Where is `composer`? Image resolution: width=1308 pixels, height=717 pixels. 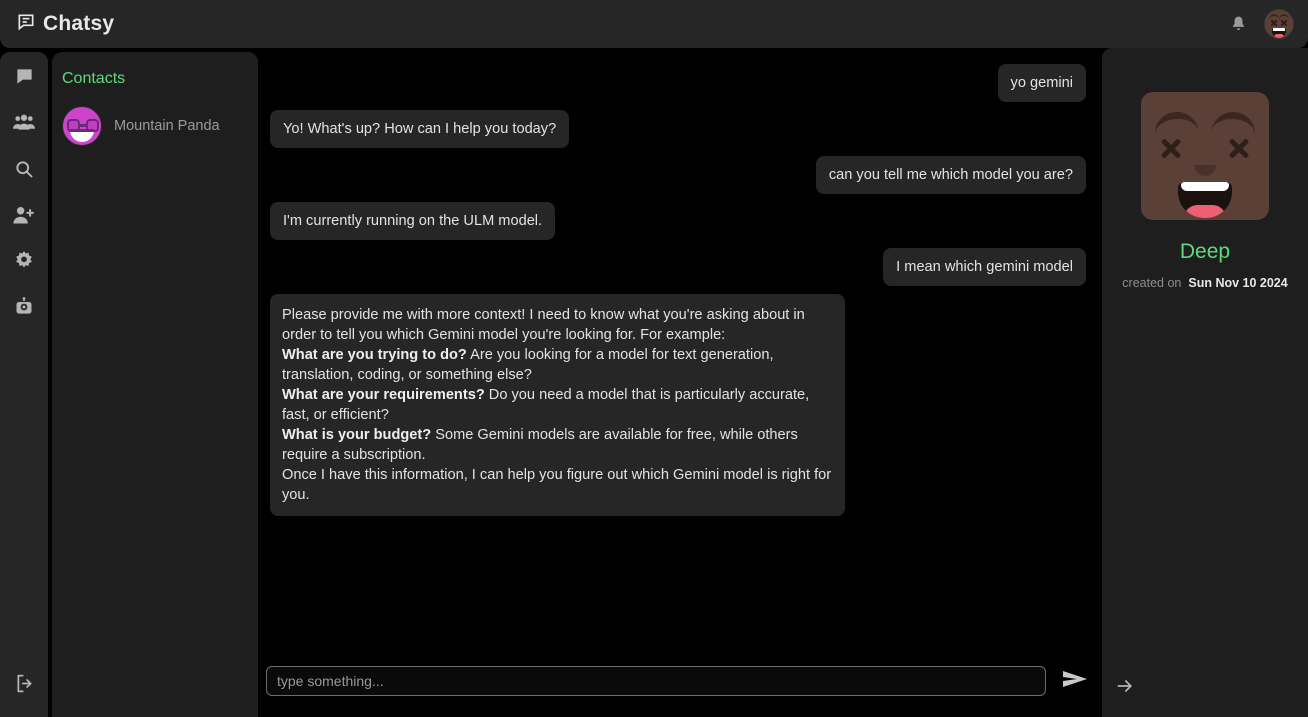 composer is located at coordinates (679, 688).